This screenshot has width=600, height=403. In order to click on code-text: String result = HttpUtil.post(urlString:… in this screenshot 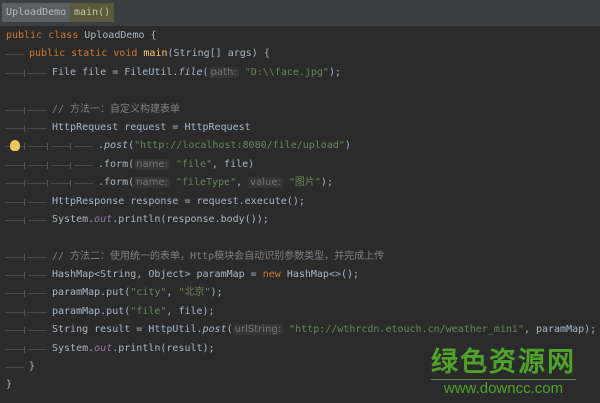, I will do `click(324, 330)`.